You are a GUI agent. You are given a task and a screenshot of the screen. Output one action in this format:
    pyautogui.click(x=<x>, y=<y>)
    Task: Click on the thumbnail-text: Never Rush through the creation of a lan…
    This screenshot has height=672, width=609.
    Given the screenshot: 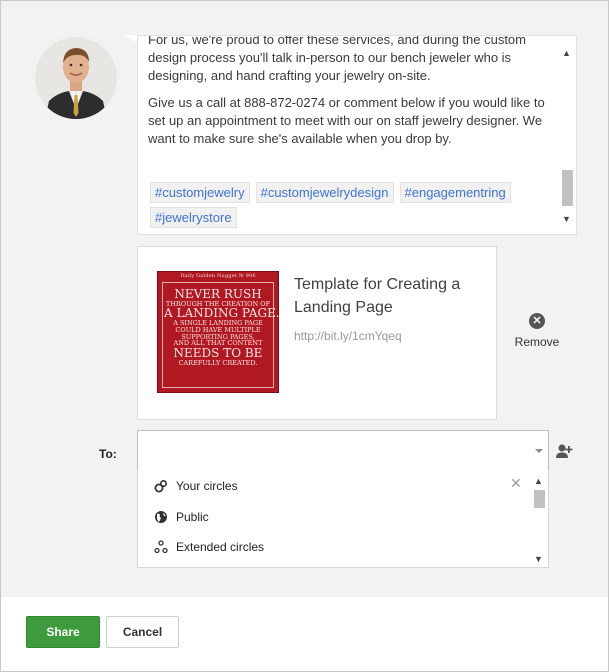 What is the action you would take?
    pyautogui.click(x=222, y=327)
    